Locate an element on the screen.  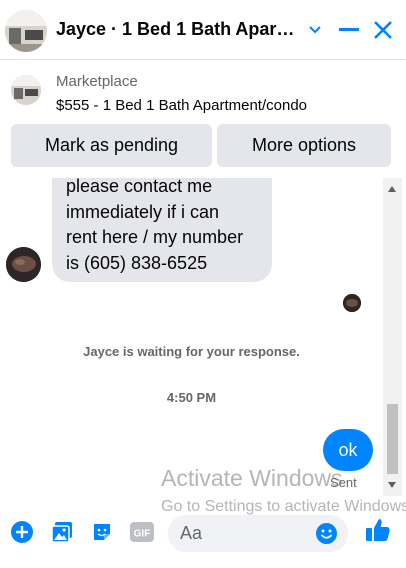
emoji-icon is located at coordinates (326, 533).